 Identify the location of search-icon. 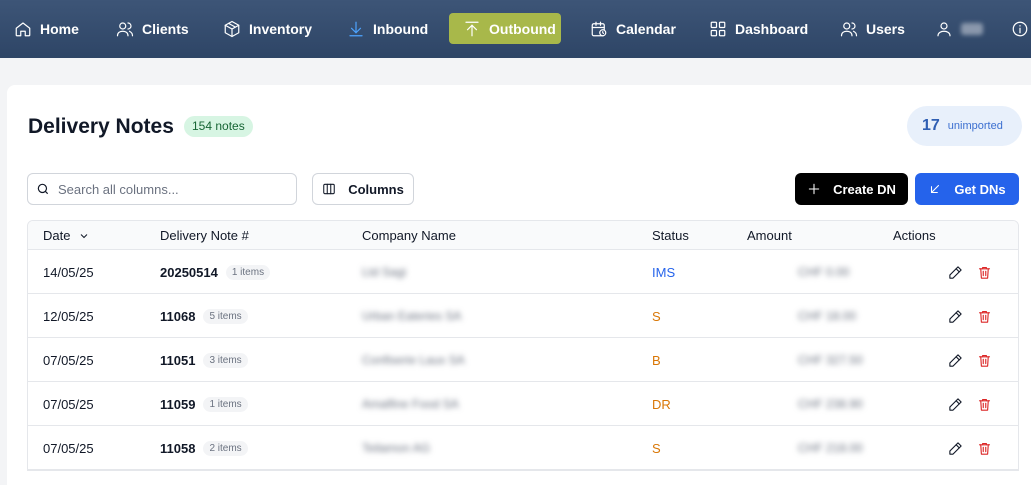
(43, 189).